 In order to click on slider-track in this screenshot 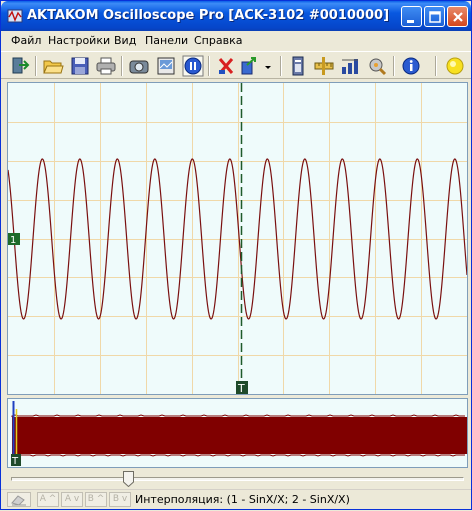, I will do `click(237, 479)`.